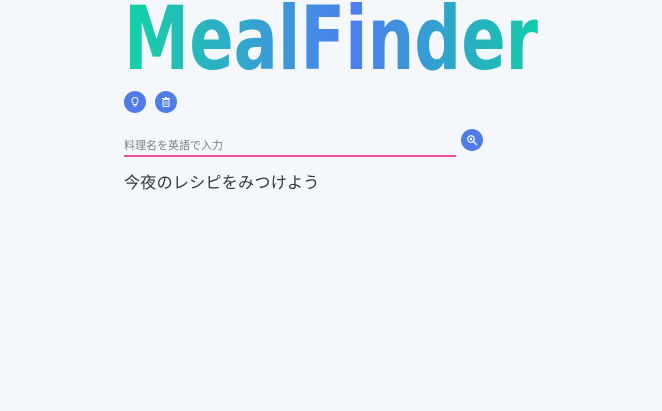 The height and width of the screenshot is (411, 662). I want to click on search-input, so click(290, 147).